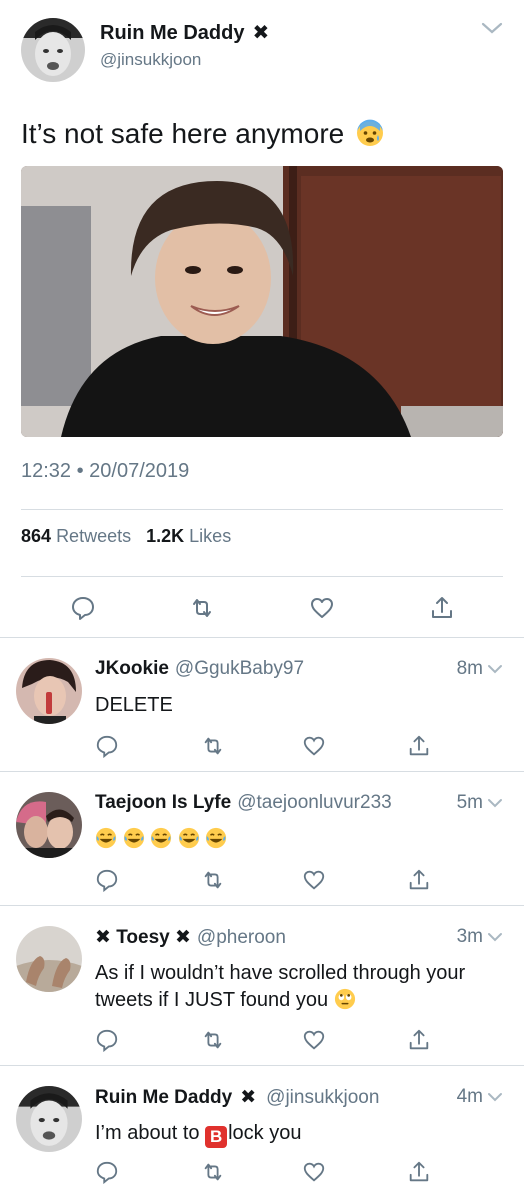 The image size is (524, 1200). I want to click on tweet-text: It’s not safe here anymore, so click(202, 134).